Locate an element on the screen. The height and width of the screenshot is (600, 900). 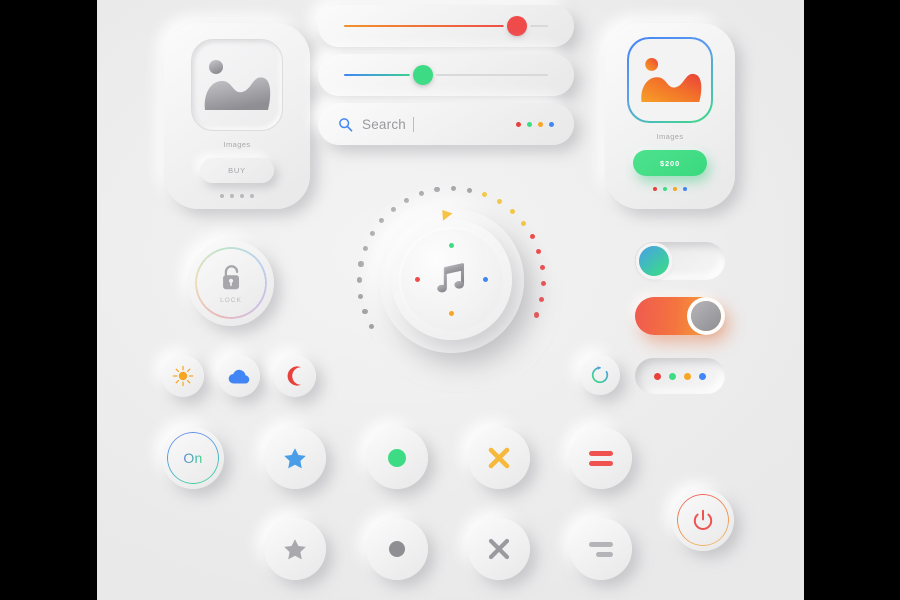
sun-icon is located at coordinates (183, 376).